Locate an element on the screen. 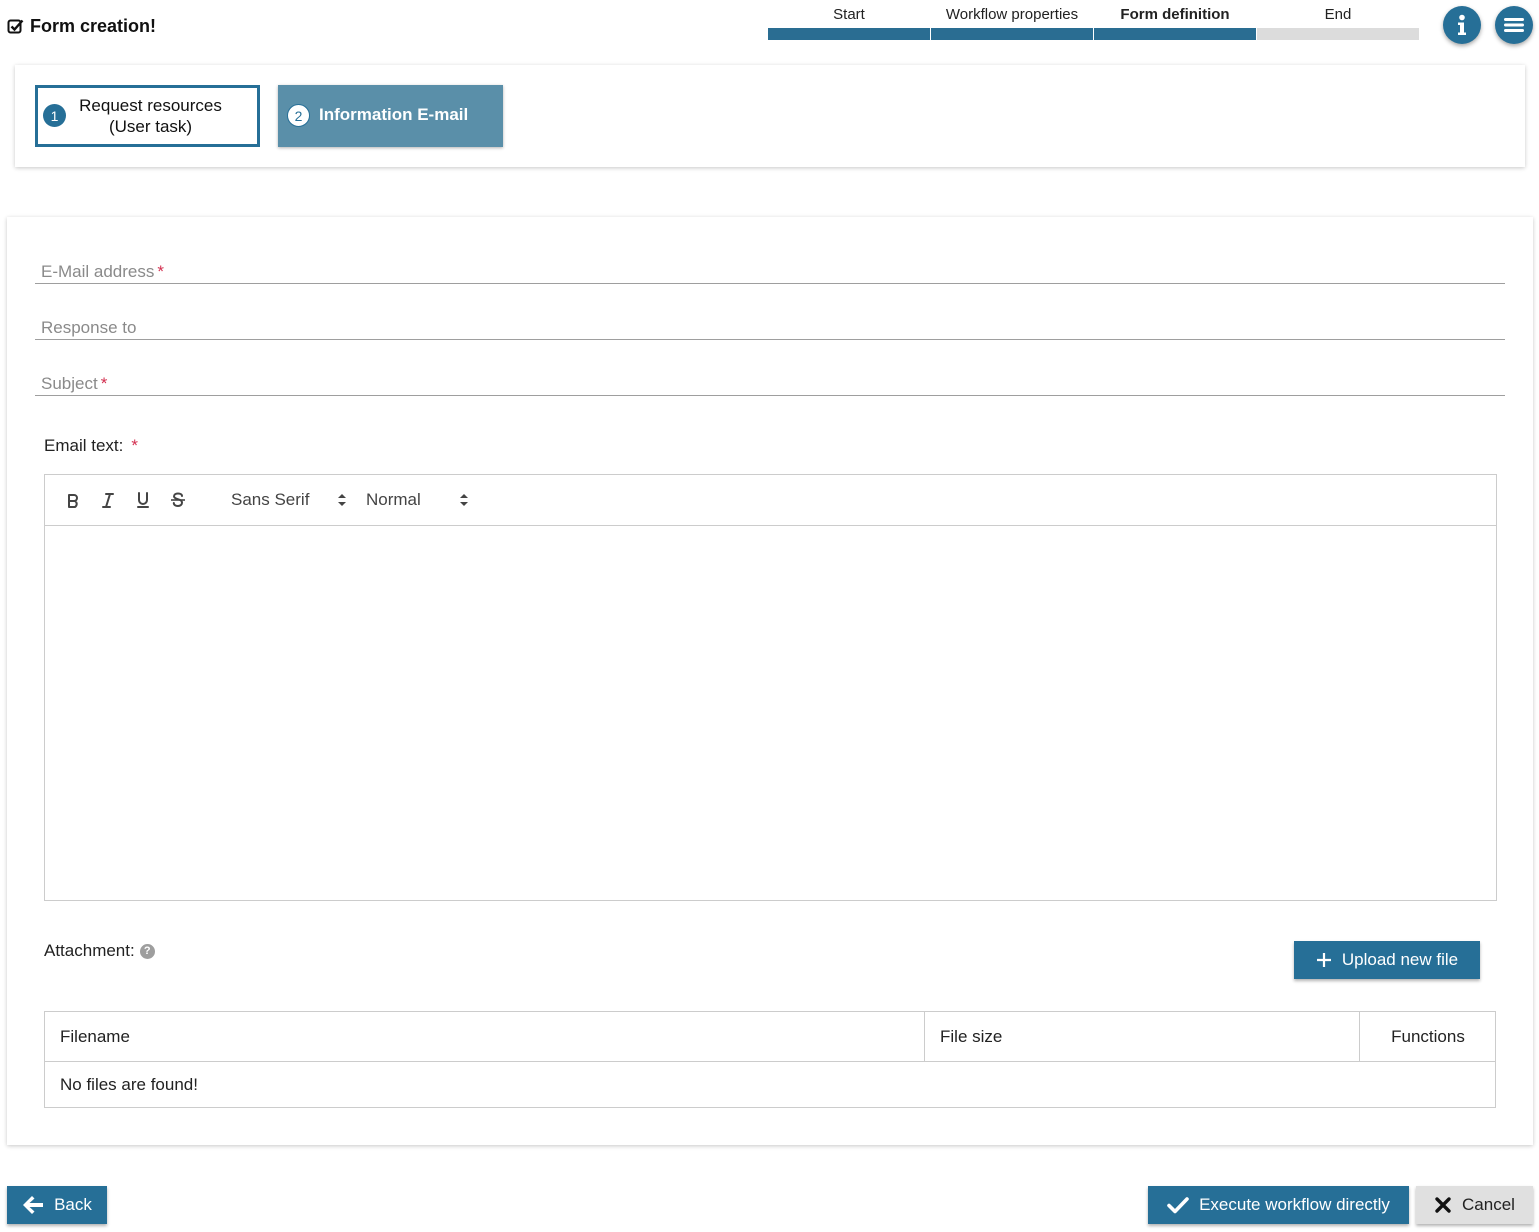  upload-new-file-button: Upload new file is located at coordinates (1387, 960).